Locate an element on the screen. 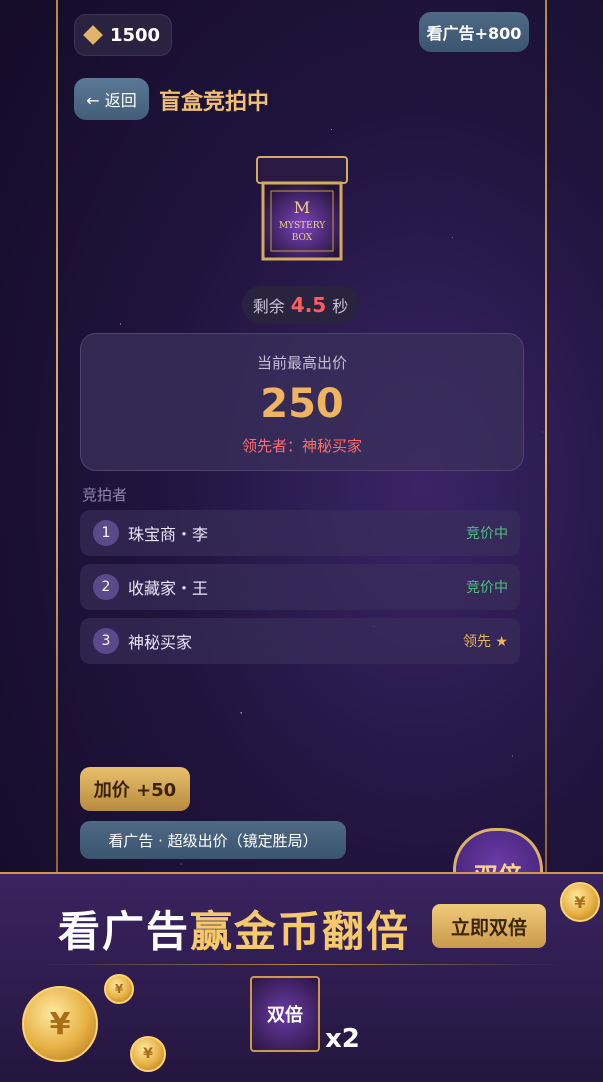 Image resolution: width=603 pixels, height=1082 pixels. mystery-box-image: M MYSTERY BOX is located at coordinates (302, 209).